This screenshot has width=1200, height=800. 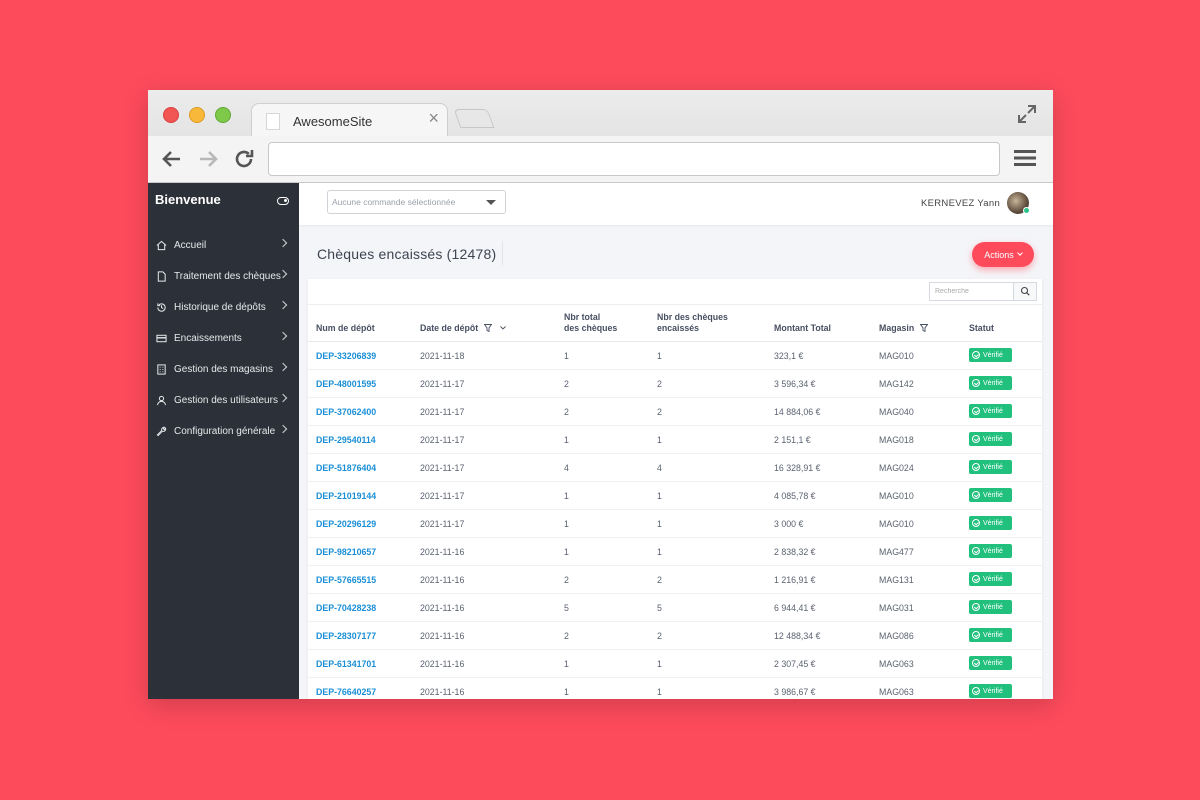 I want to click on document-icon, so click(x=161, y=276).